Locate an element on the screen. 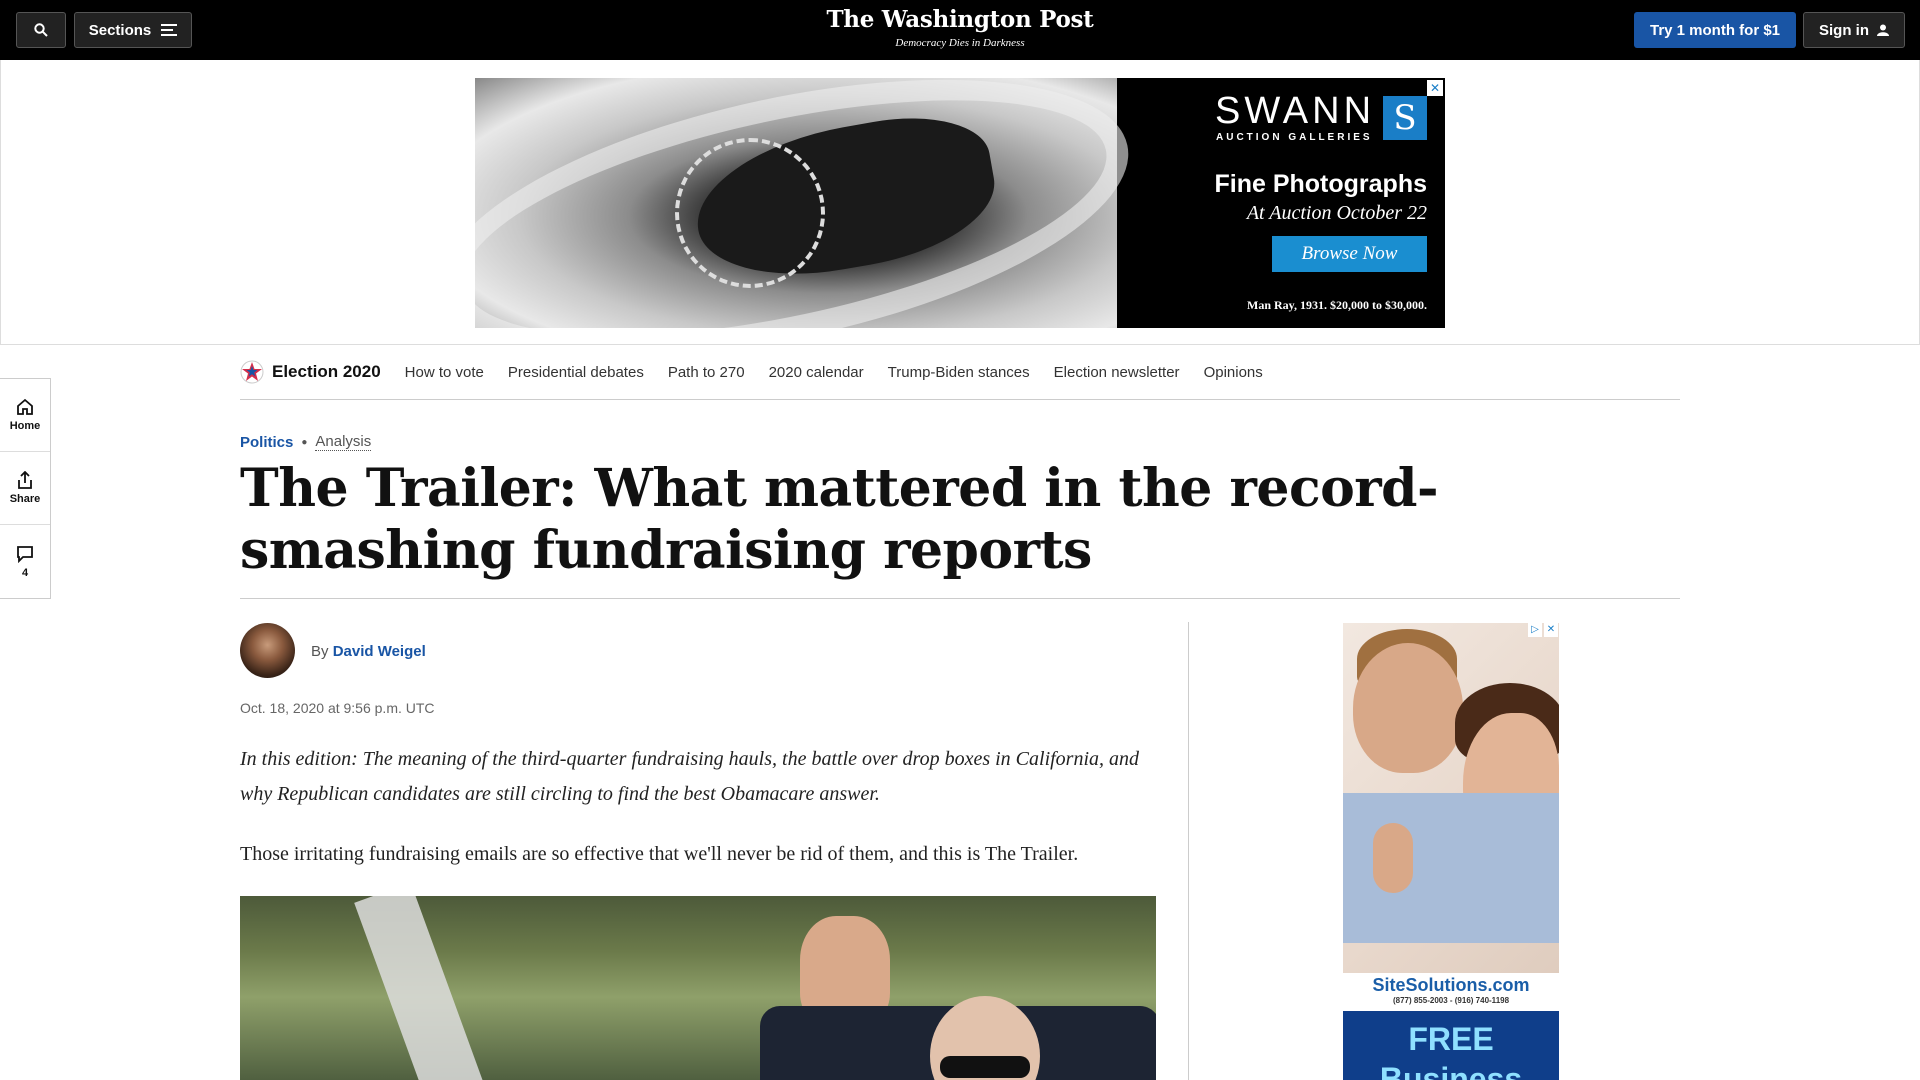  nav-link-trump-biden-stances: Trump-Biden stances is located at coordinates (959, 372).